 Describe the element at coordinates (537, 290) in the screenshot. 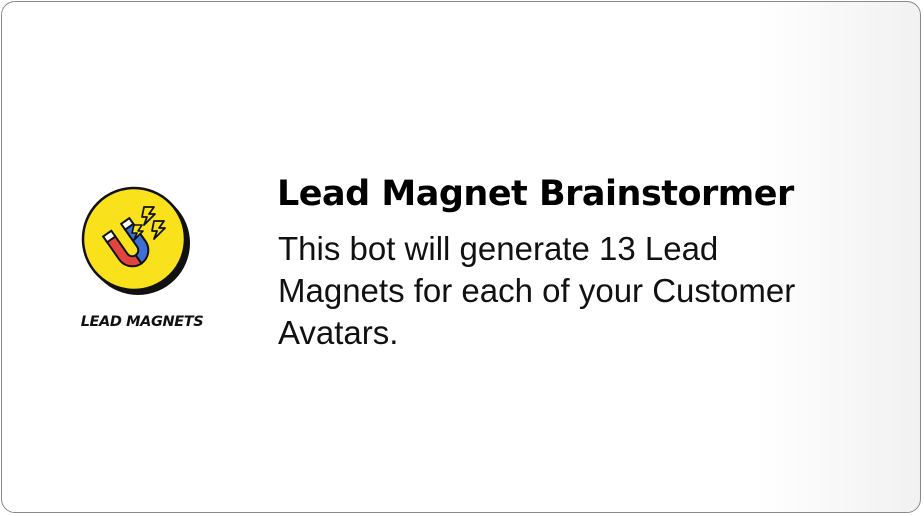

I see `description-line: Magnets for each of your Customer` at that location.